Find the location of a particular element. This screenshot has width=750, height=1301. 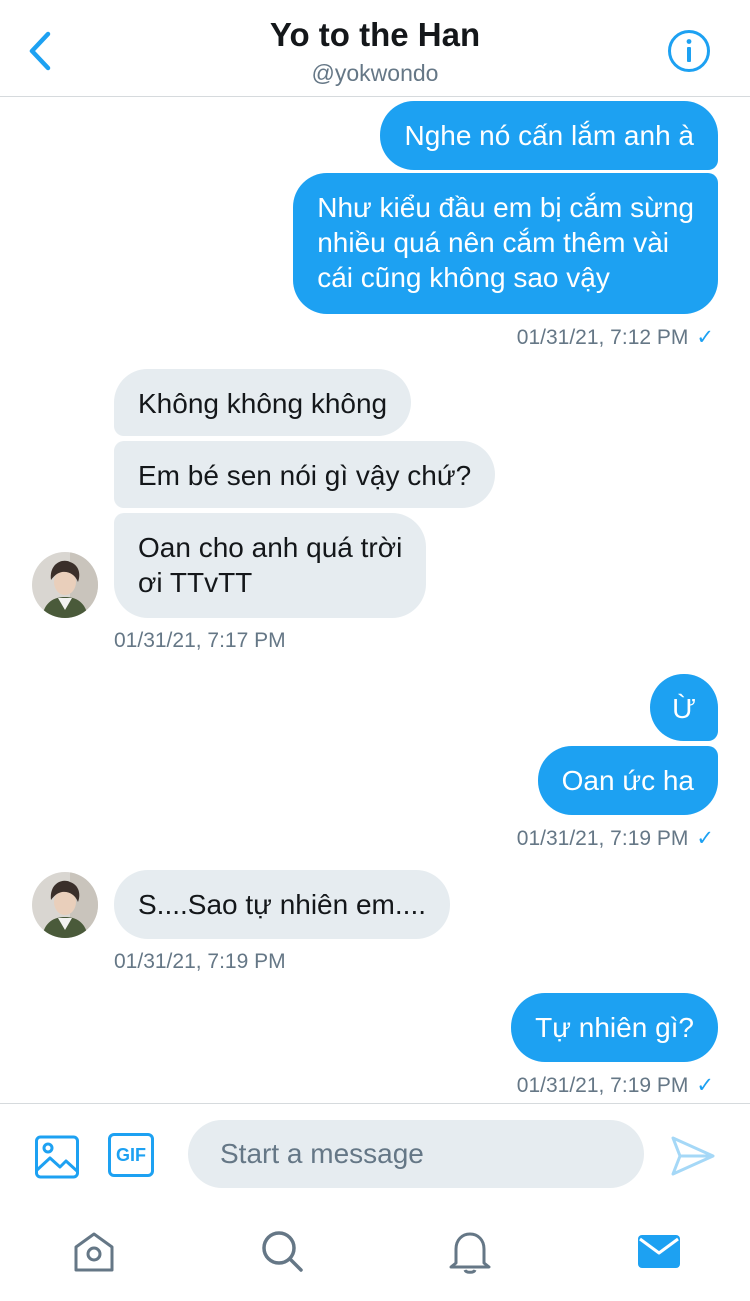

message-text: Oan ức ha is located at coordinates (627, 780).